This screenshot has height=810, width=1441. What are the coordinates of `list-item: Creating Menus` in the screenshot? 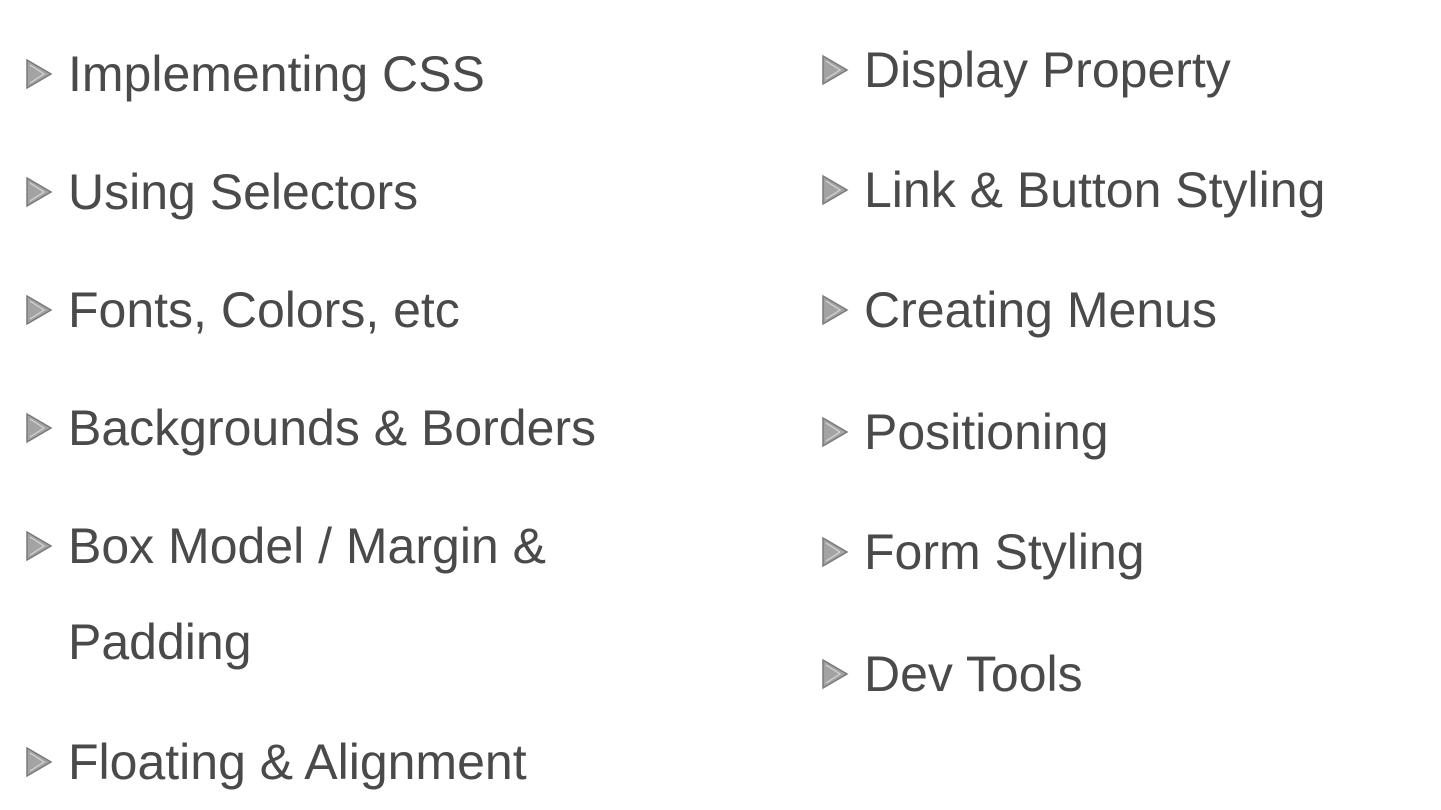 It's located at (1018, 310).